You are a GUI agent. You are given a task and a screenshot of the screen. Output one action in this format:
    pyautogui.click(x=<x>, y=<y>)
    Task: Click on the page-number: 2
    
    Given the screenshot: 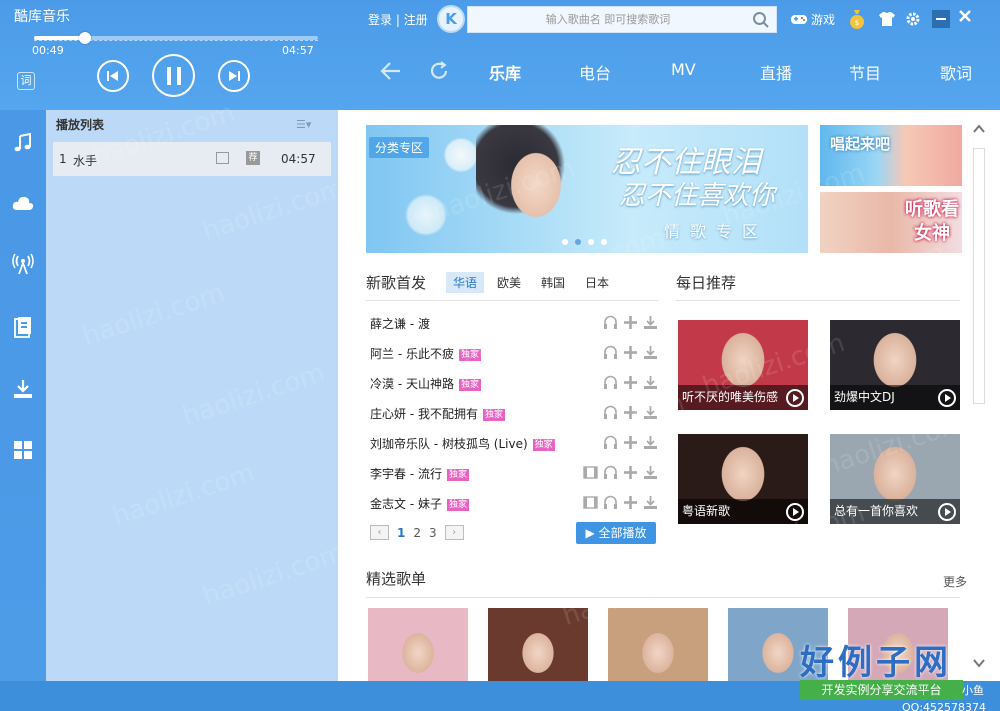 What is the action you would take?
    pyautogui.click(x=417, y=533)
    